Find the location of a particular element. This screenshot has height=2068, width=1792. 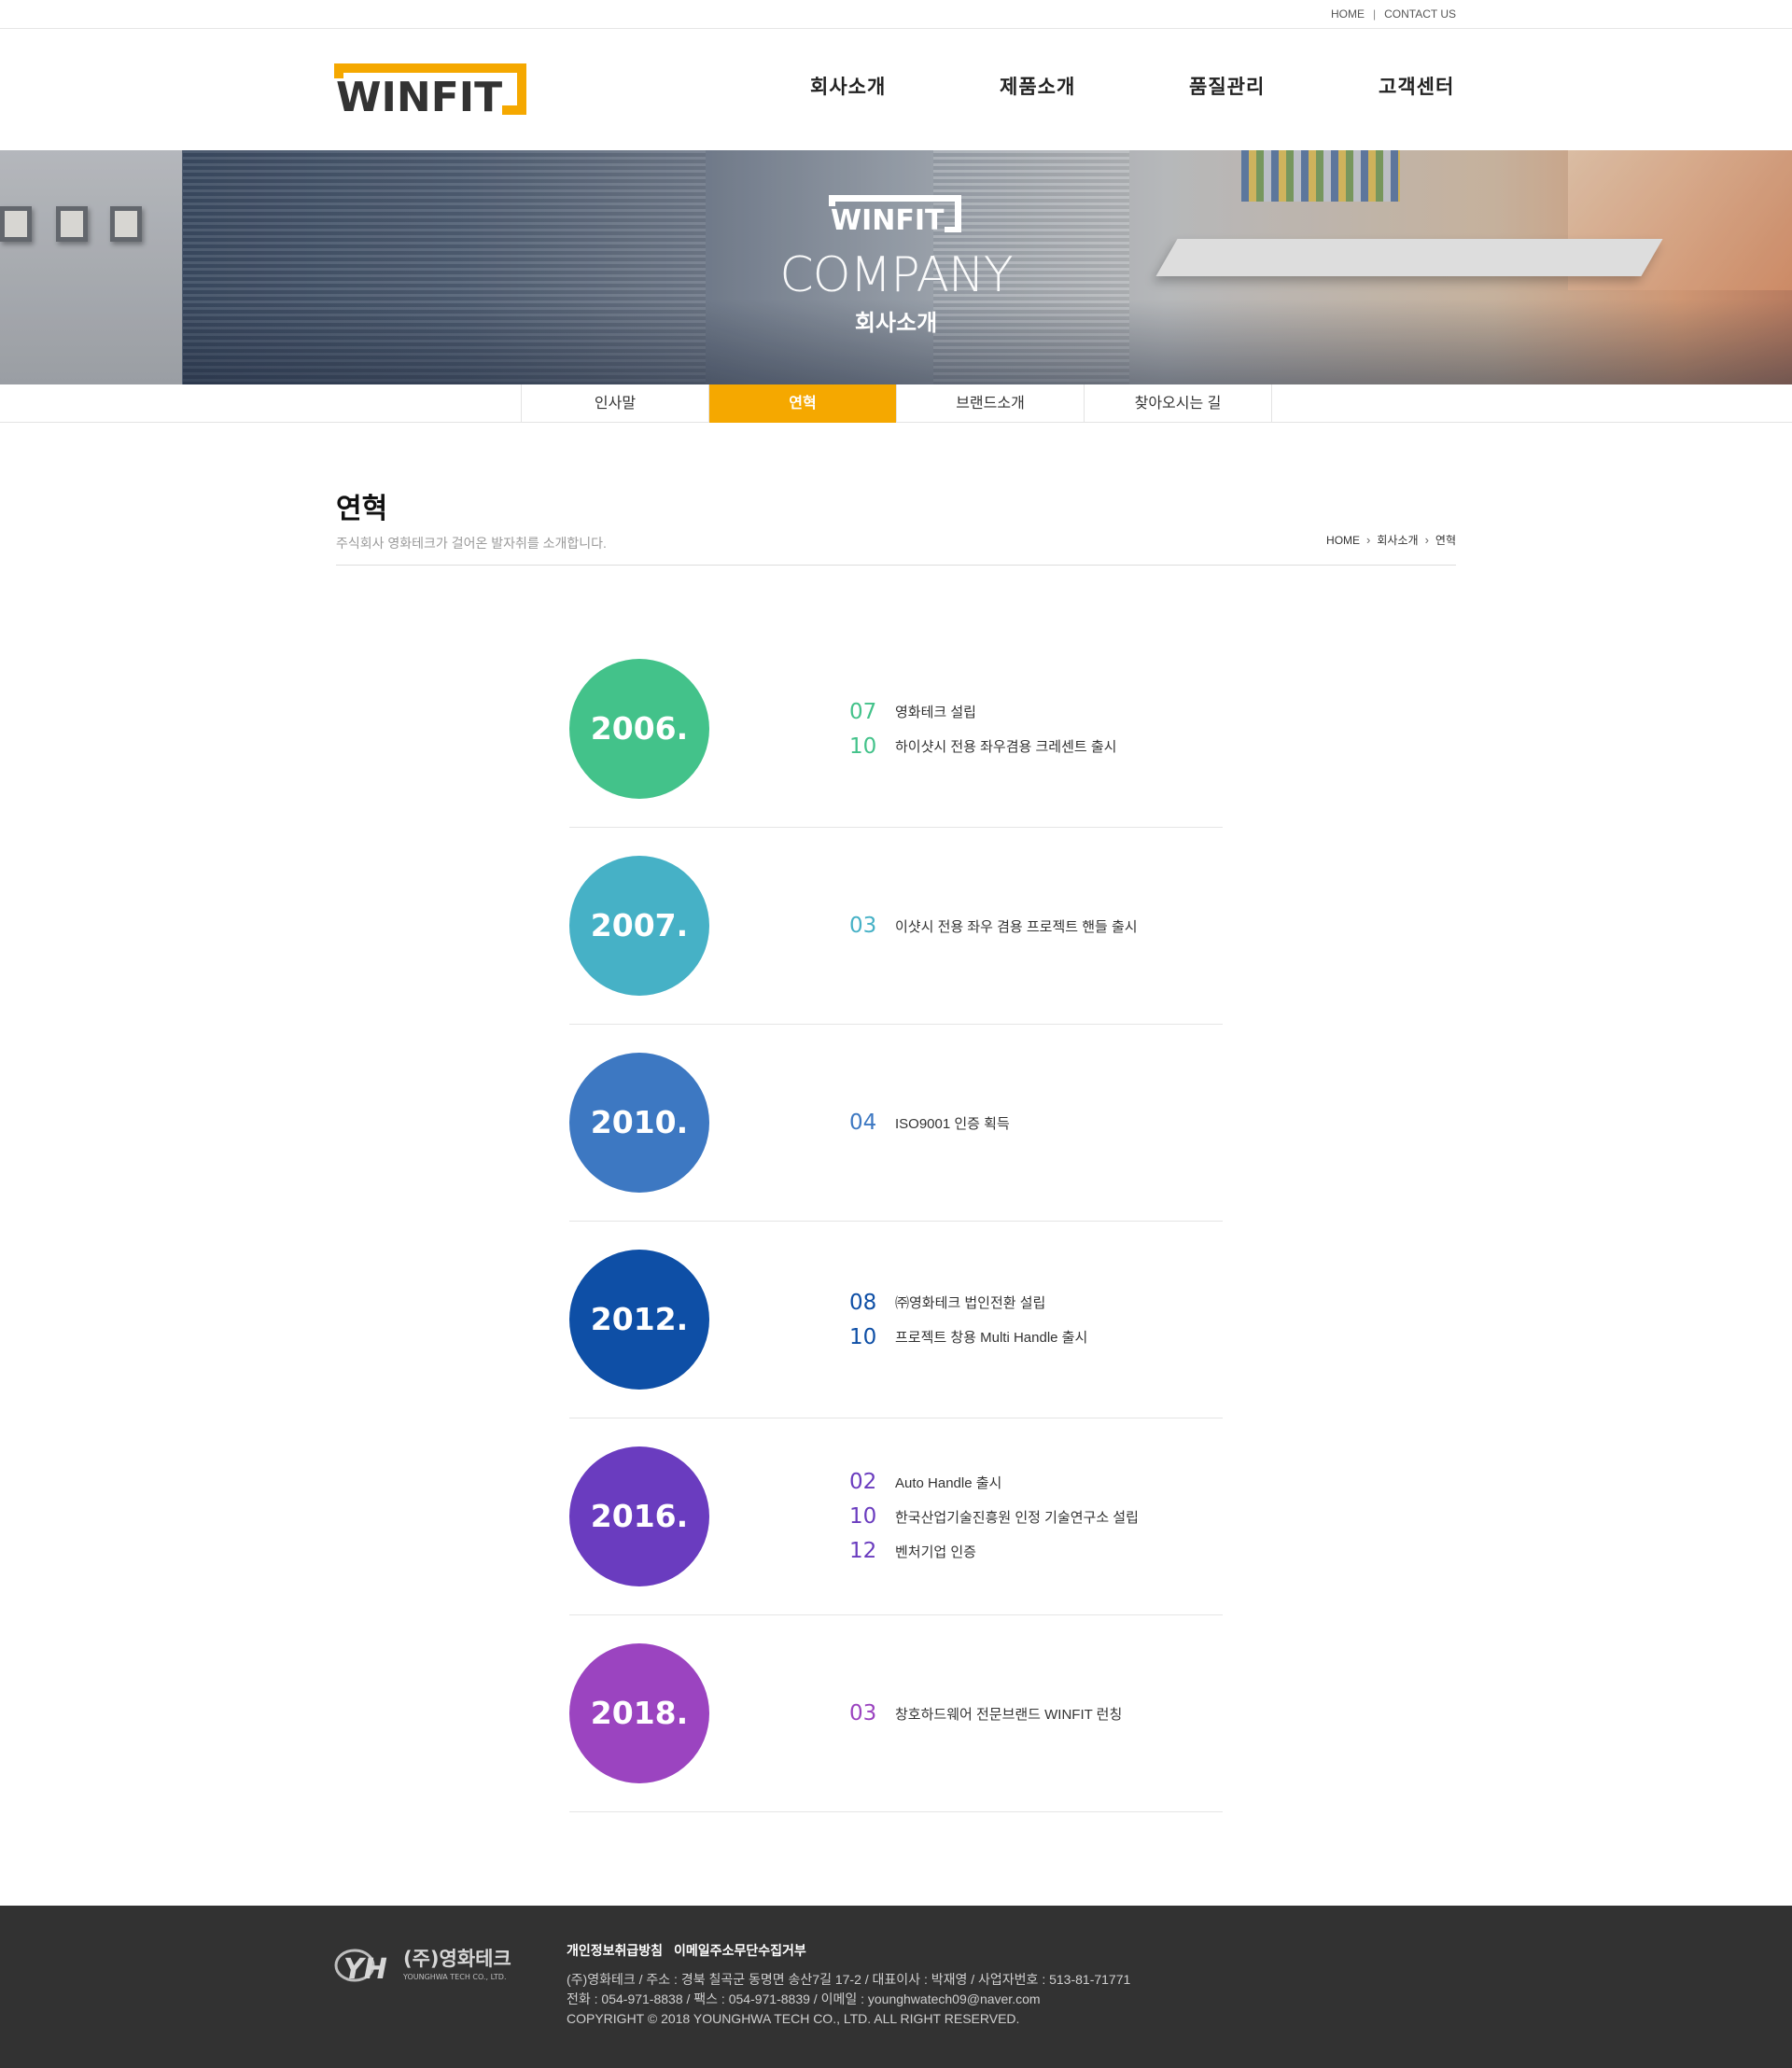

winfit-logo: WINFIT is located at coordinates (430, 89).